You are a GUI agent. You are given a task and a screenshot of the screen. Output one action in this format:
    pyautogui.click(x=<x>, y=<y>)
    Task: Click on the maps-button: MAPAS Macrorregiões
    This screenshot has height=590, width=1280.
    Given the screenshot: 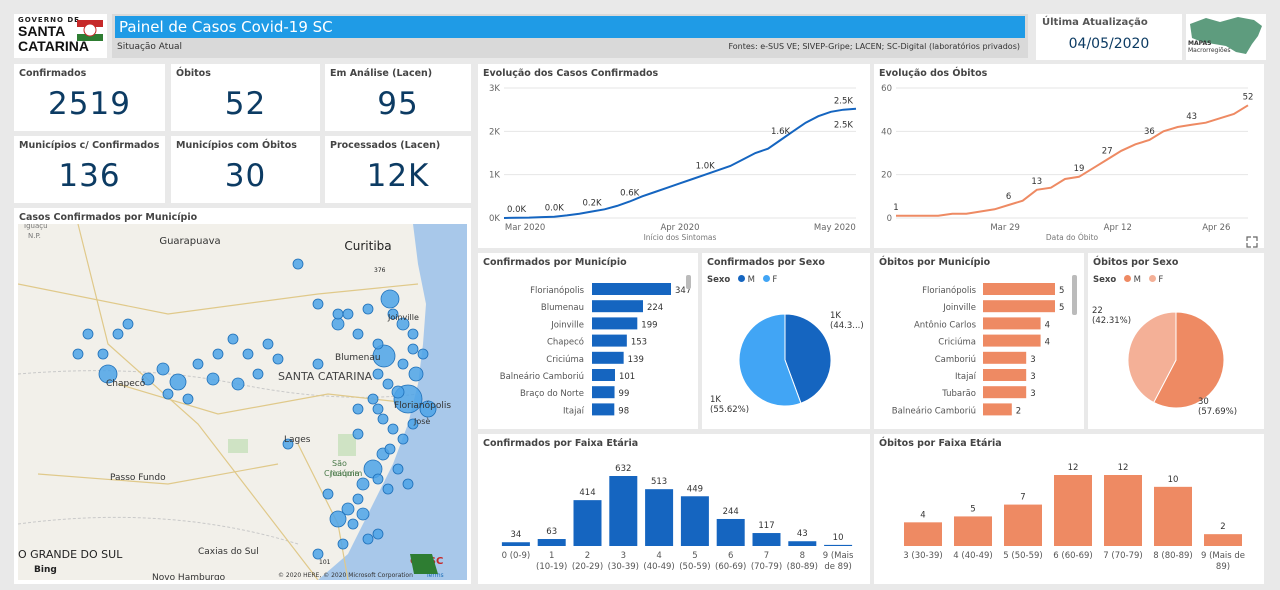 What is the action you would take?
    pyautogui.click(x=1226, y=37)
    